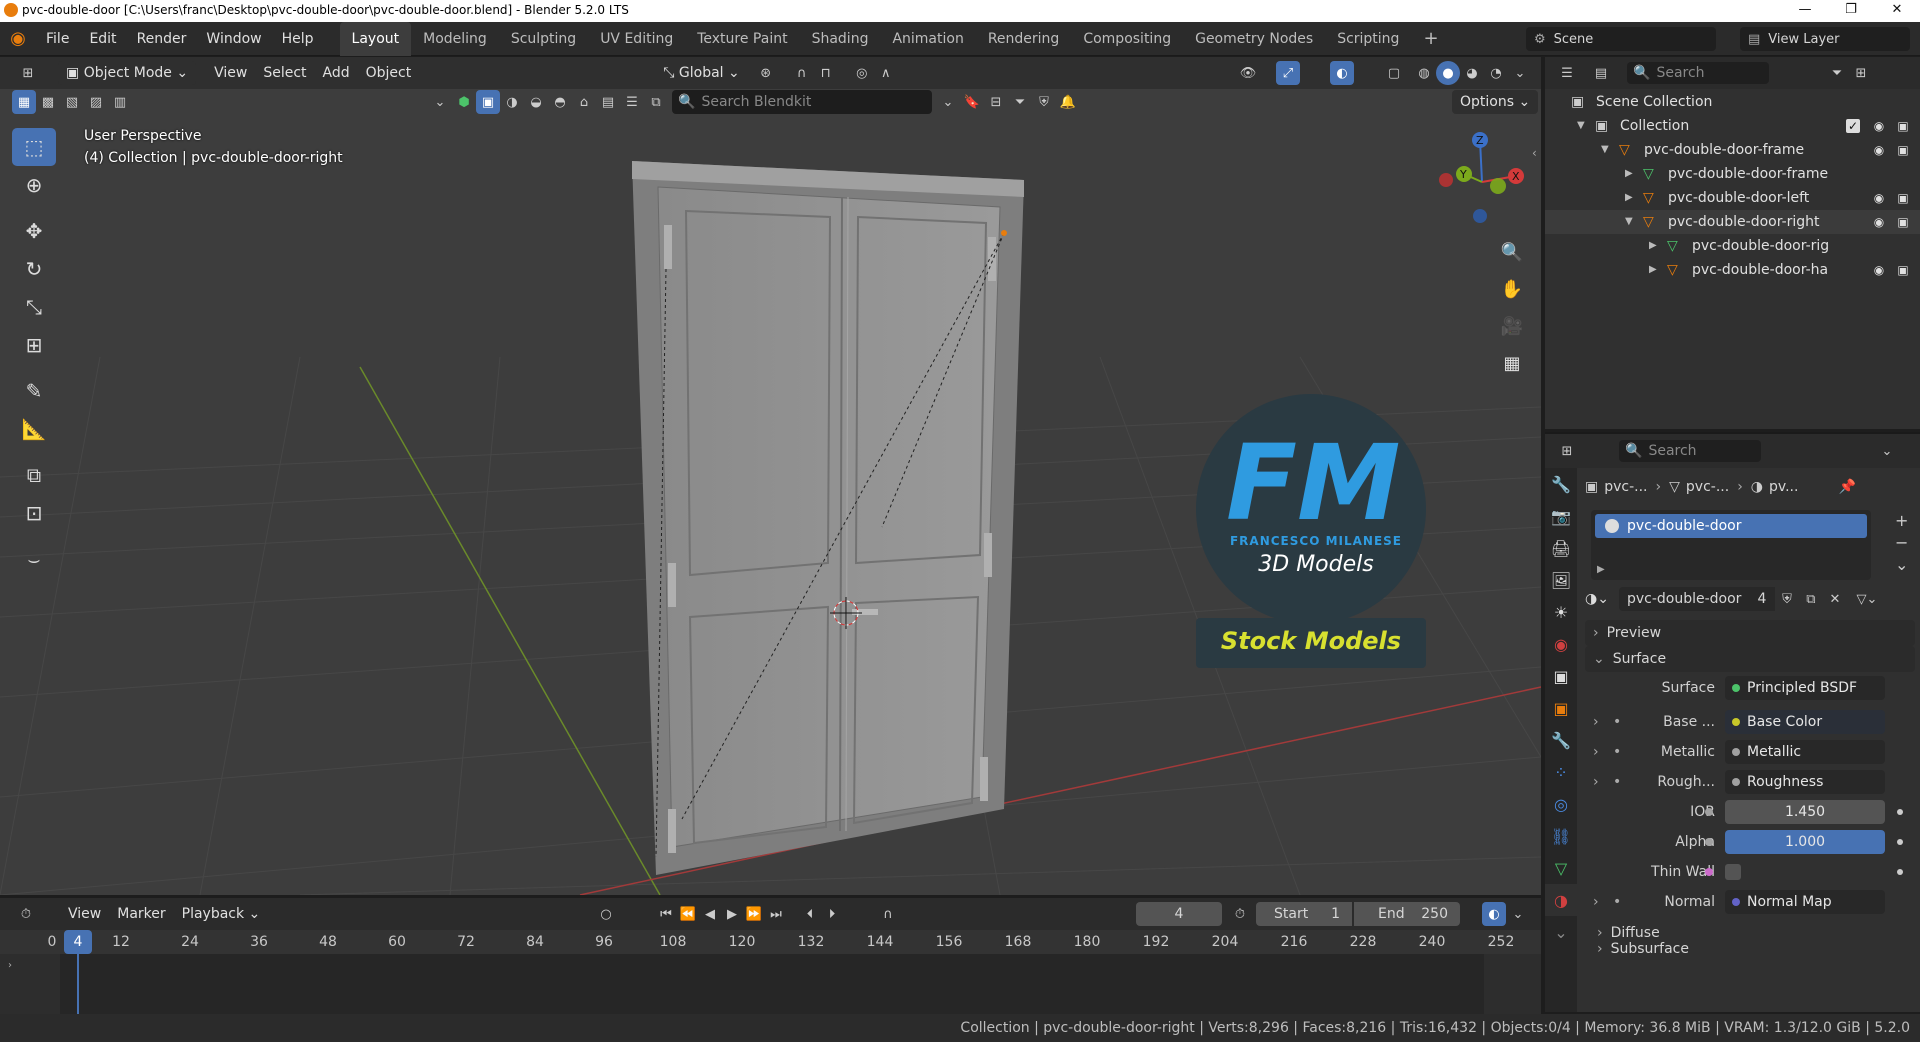 This screenshot has height=1042, width=1920. What do you see at coordinates (972, 102) in the screenshot?
I see `bookmark-icon: 🔖` at bounding box center [972, 102].